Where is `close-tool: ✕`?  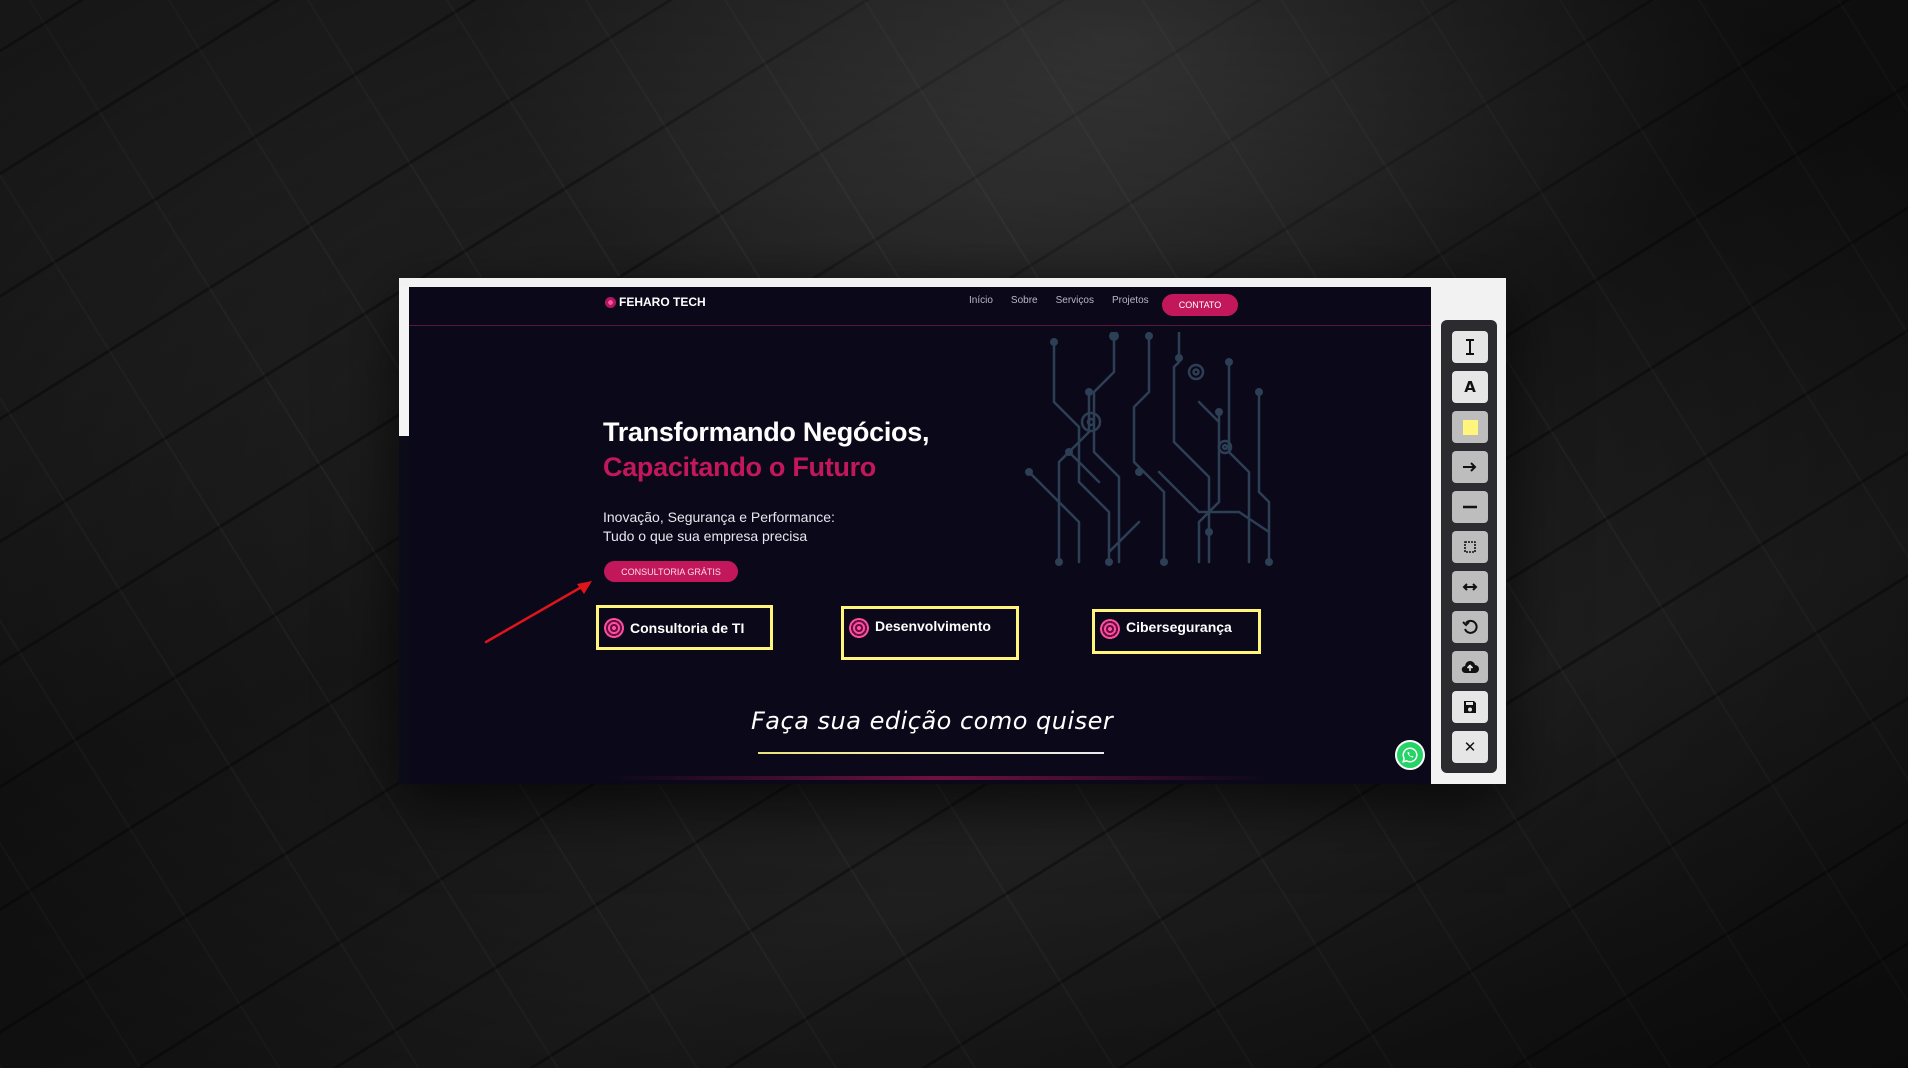
close-tool: ✕ is located at coordinates (1470, 747).